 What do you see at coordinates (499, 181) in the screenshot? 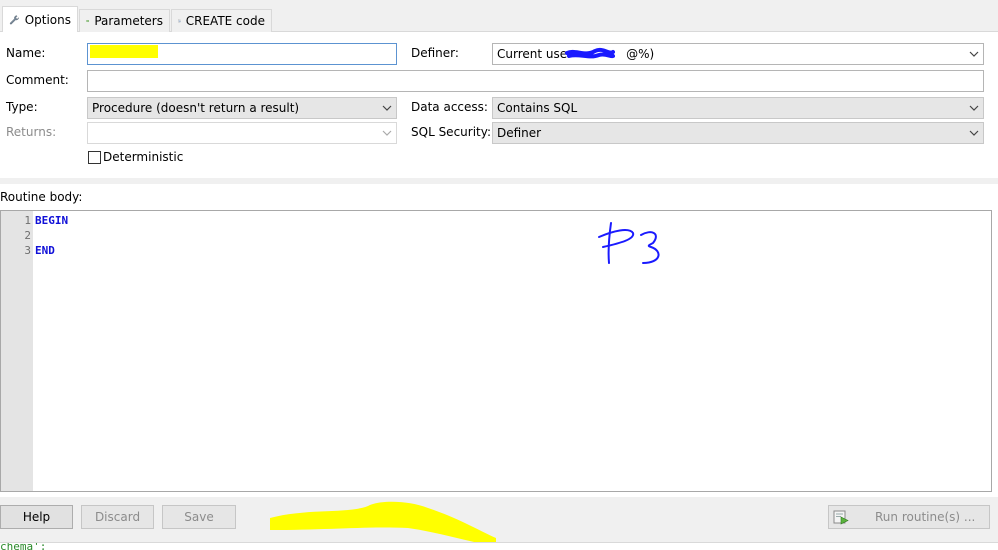
I see `section-divider` at bounding box center [499, 181].